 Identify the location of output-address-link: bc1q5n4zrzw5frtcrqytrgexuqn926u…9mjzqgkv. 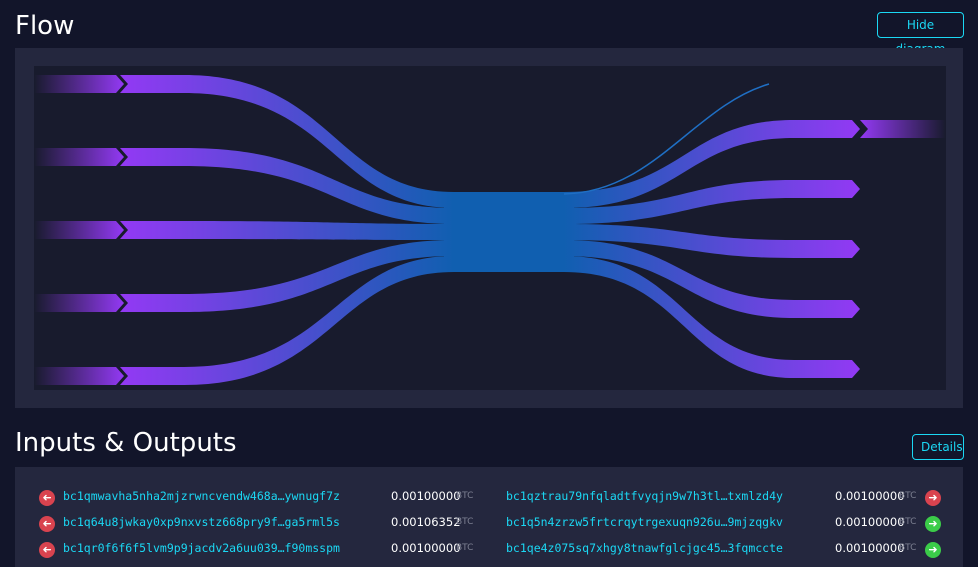
(644, 522).